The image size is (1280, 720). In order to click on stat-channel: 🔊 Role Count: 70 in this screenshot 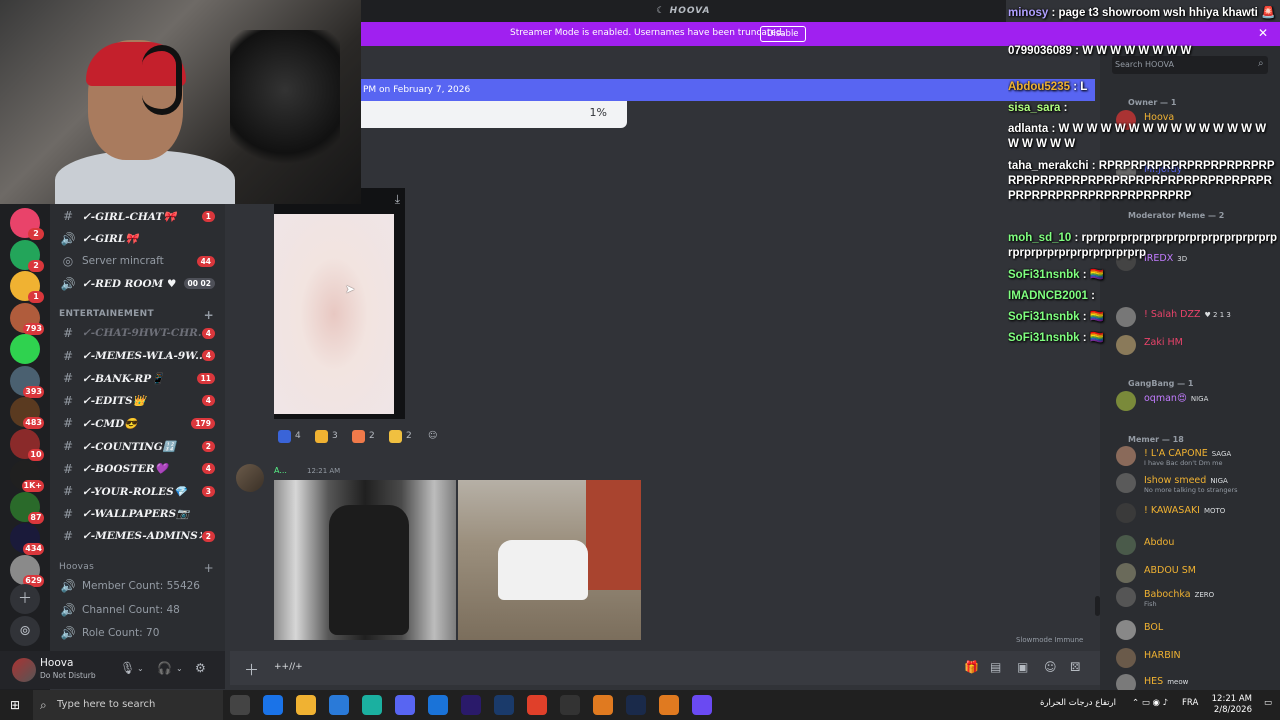, I will do `click(137, 633)`.